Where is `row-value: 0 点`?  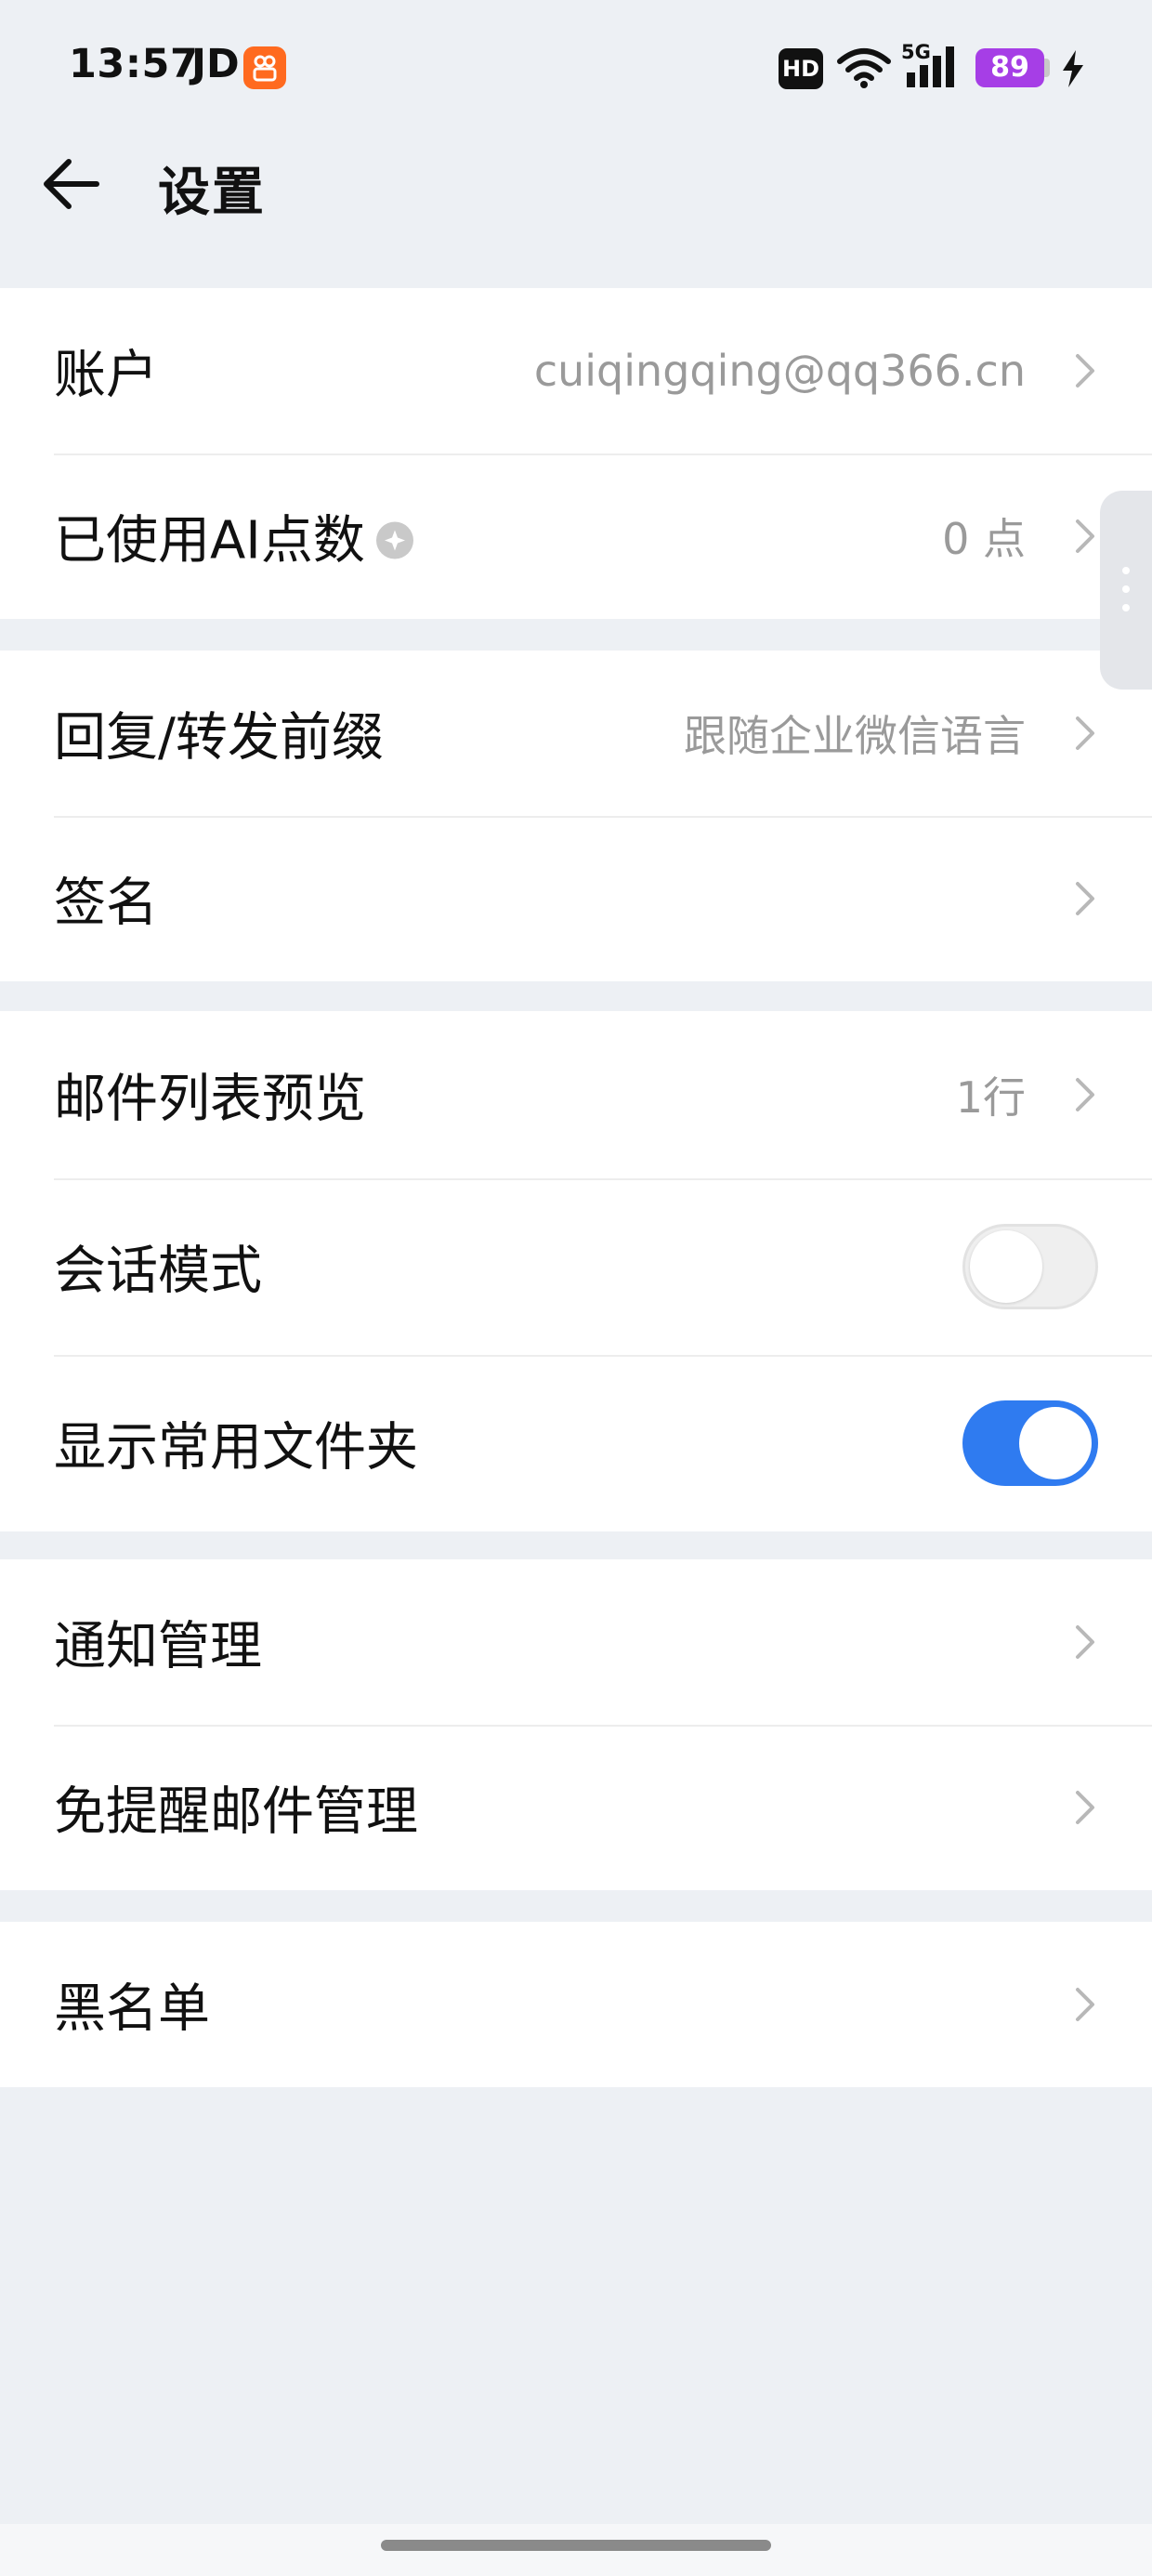
row-value: 0 点 is located at coordinates (984, 539).